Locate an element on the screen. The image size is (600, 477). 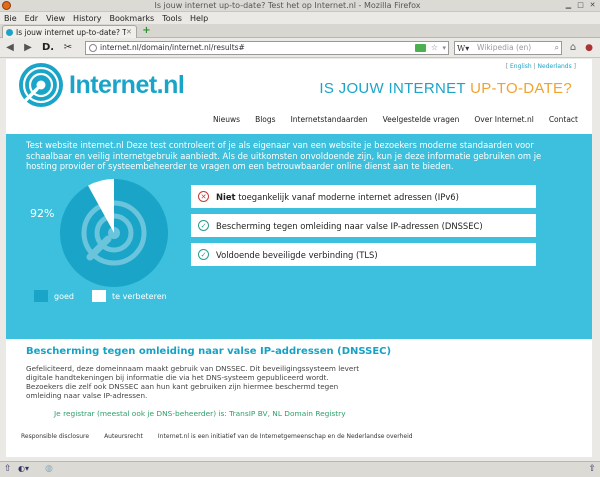
legend-good-label: goed is located at coordinates (64, 296).